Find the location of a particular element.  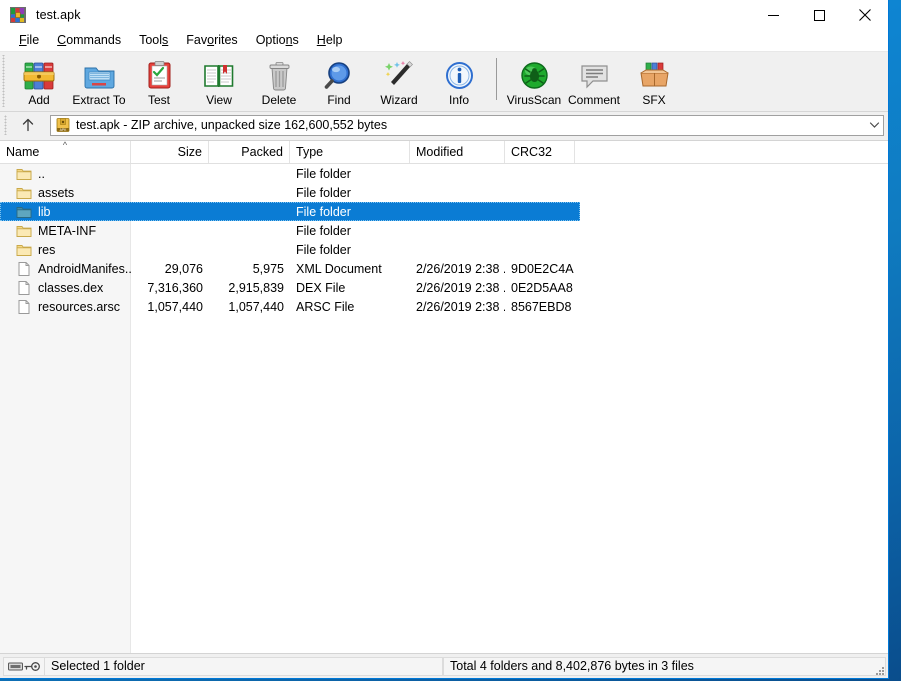

status-selection-text: Selected 1 folder is located at coordinates (98, 666).